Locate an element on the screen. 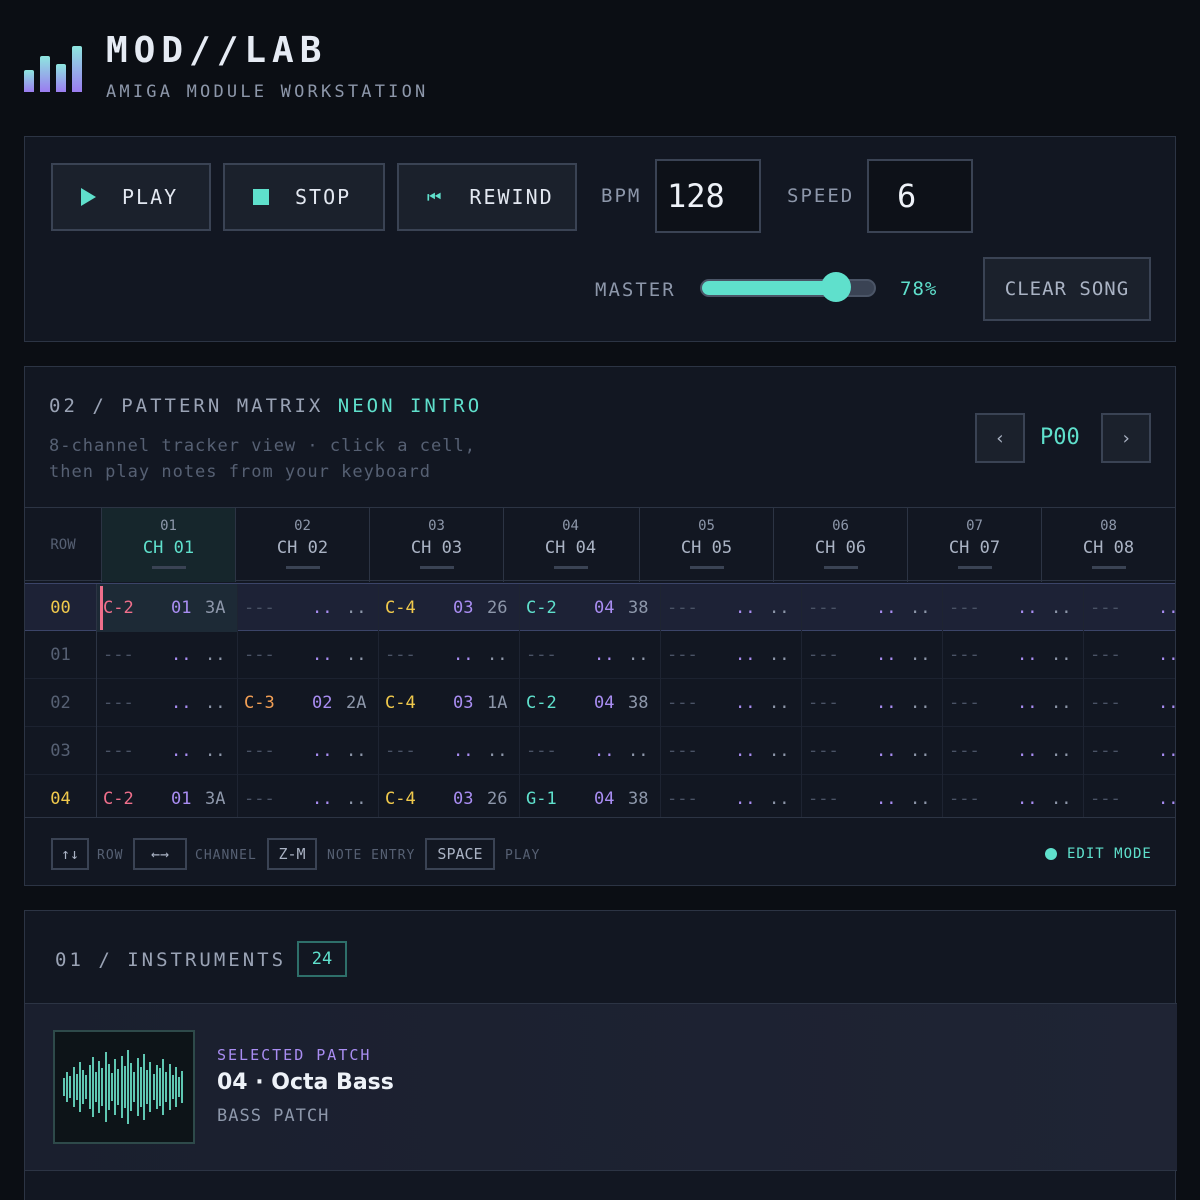  note: G-1 is located at coordinates (541, 799).